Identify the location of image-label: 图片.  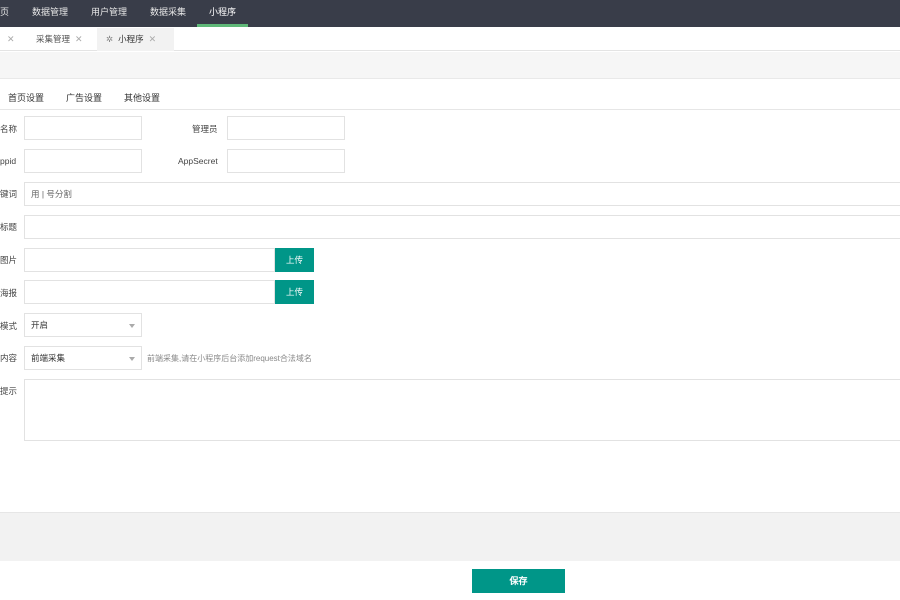
(9, 260).